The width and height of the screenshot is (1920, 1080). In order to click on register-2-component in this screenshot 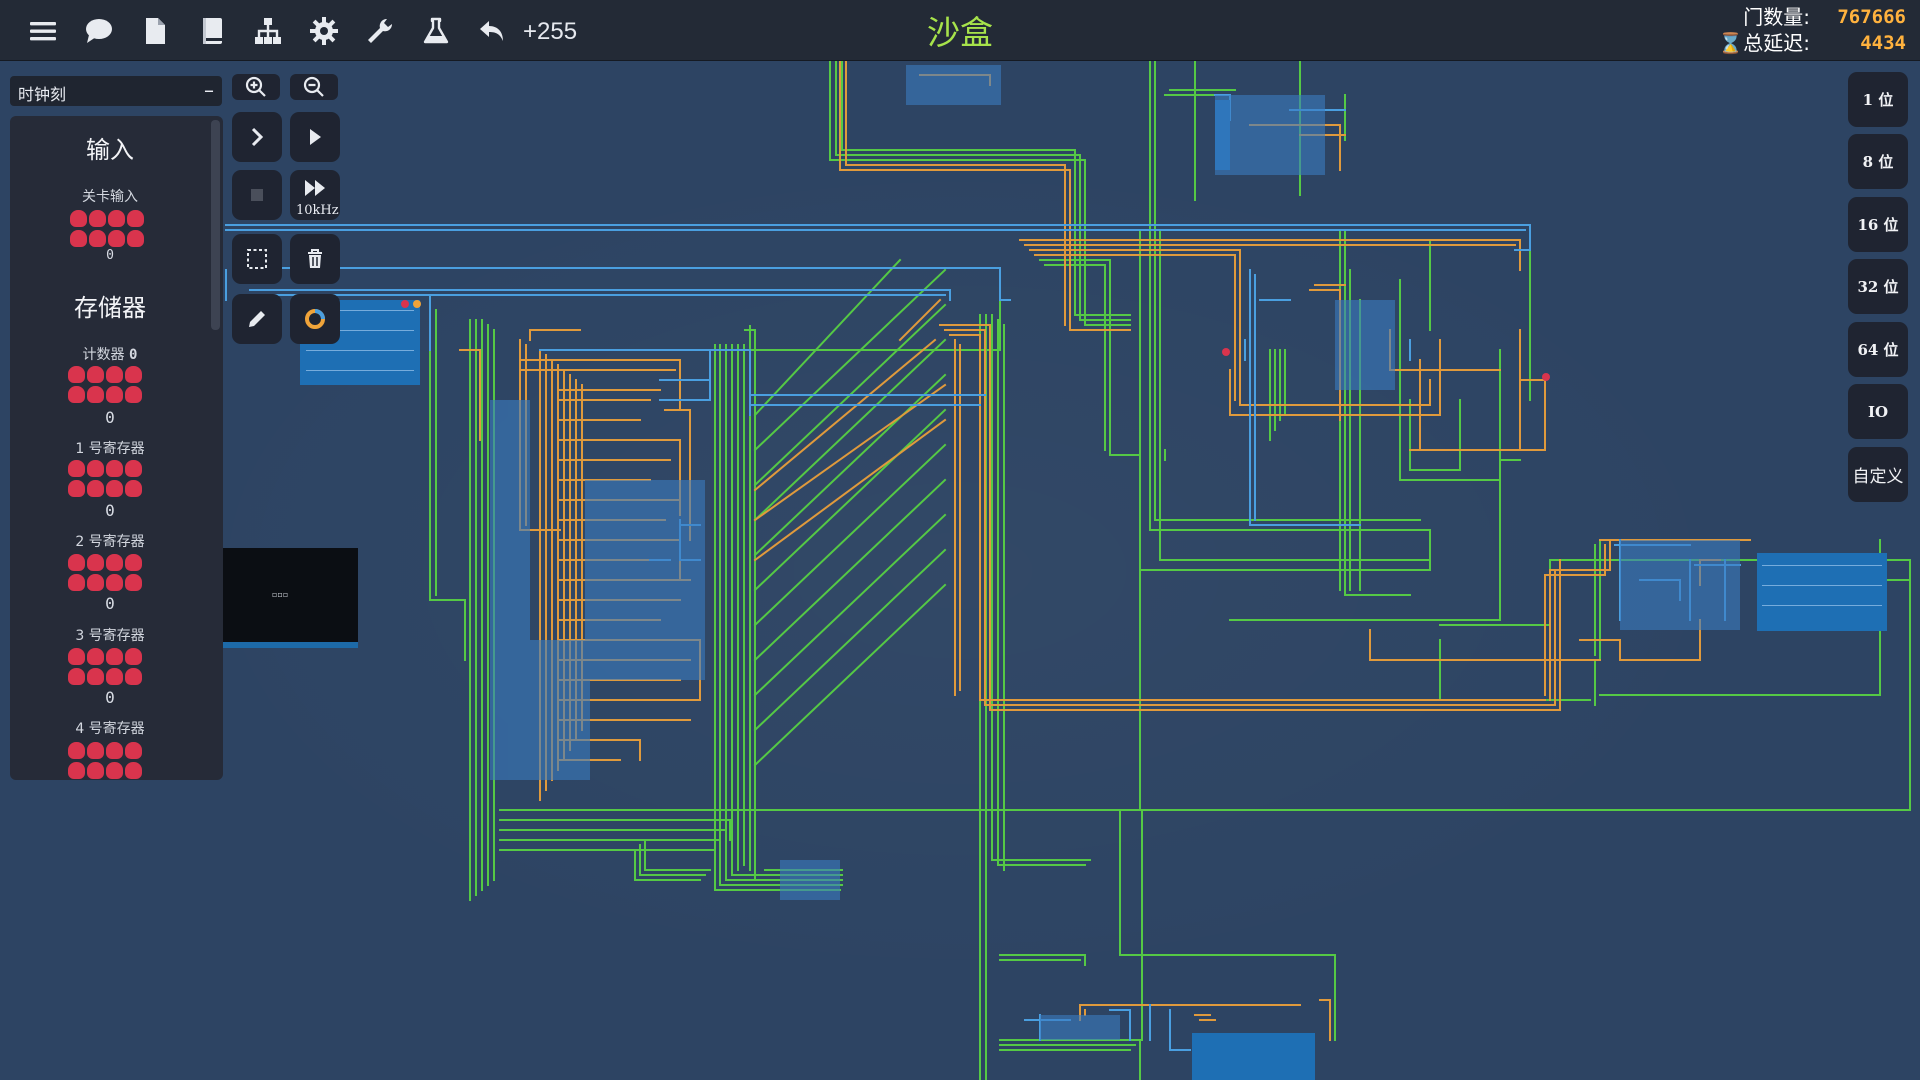, I will do `click(106, 575)`.